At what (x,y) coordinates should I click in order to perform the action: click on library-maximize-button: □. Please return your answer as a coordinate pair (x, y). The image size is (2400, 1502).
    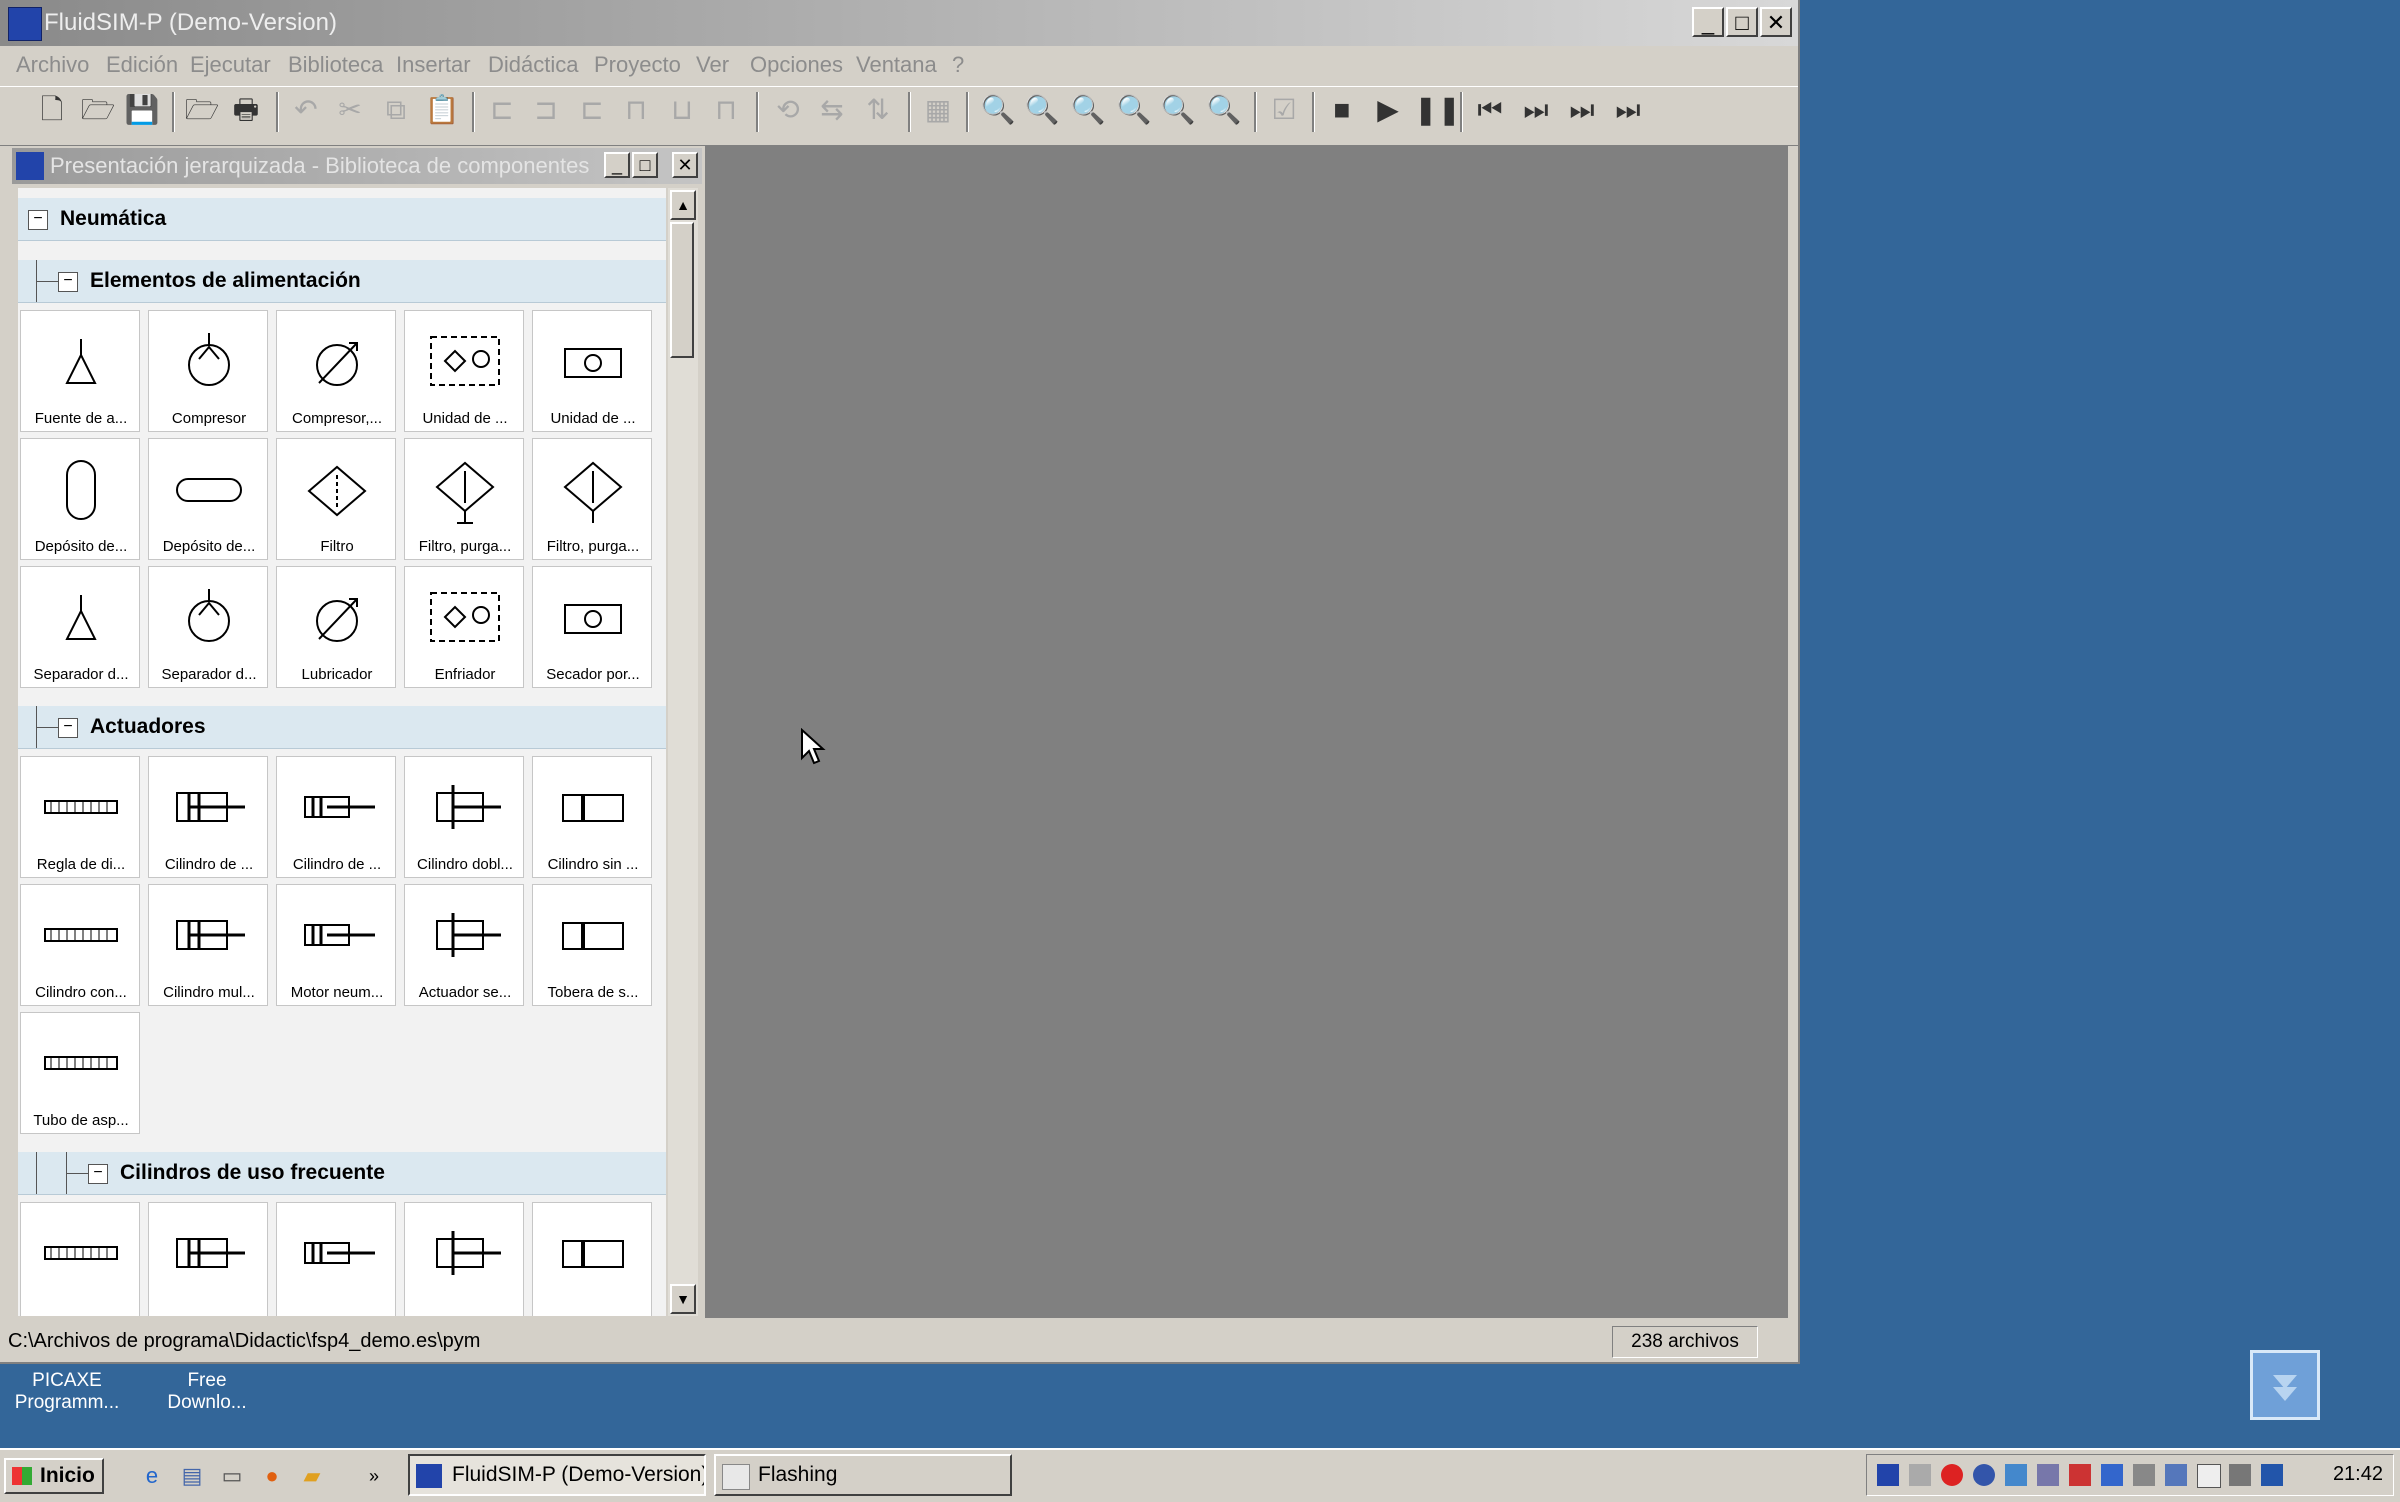
    Looking at the image, I should click on (645, 165).